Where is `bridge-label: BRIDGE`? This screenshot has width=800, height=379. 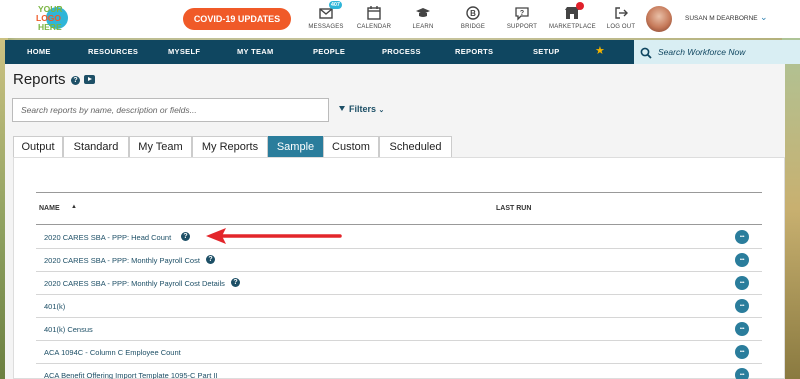 bridge-label: BRIDGE is located at coordinates (473, 27).